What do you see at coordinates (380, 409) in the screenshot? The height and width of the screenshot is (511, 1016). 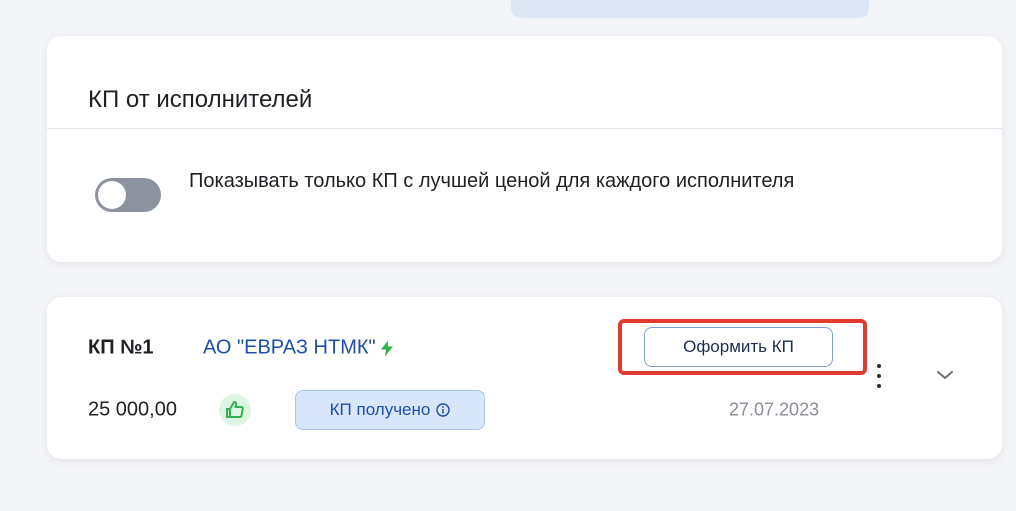 I see `status-label: КП получено` at bounding box center [380, 409].